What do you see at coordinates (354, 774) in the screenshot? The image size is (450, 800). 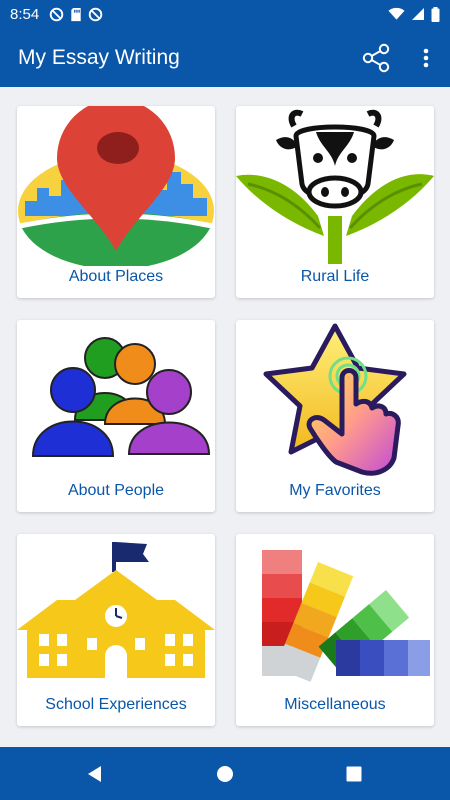 I see `recents-icon` at bounding box center [354, 774].